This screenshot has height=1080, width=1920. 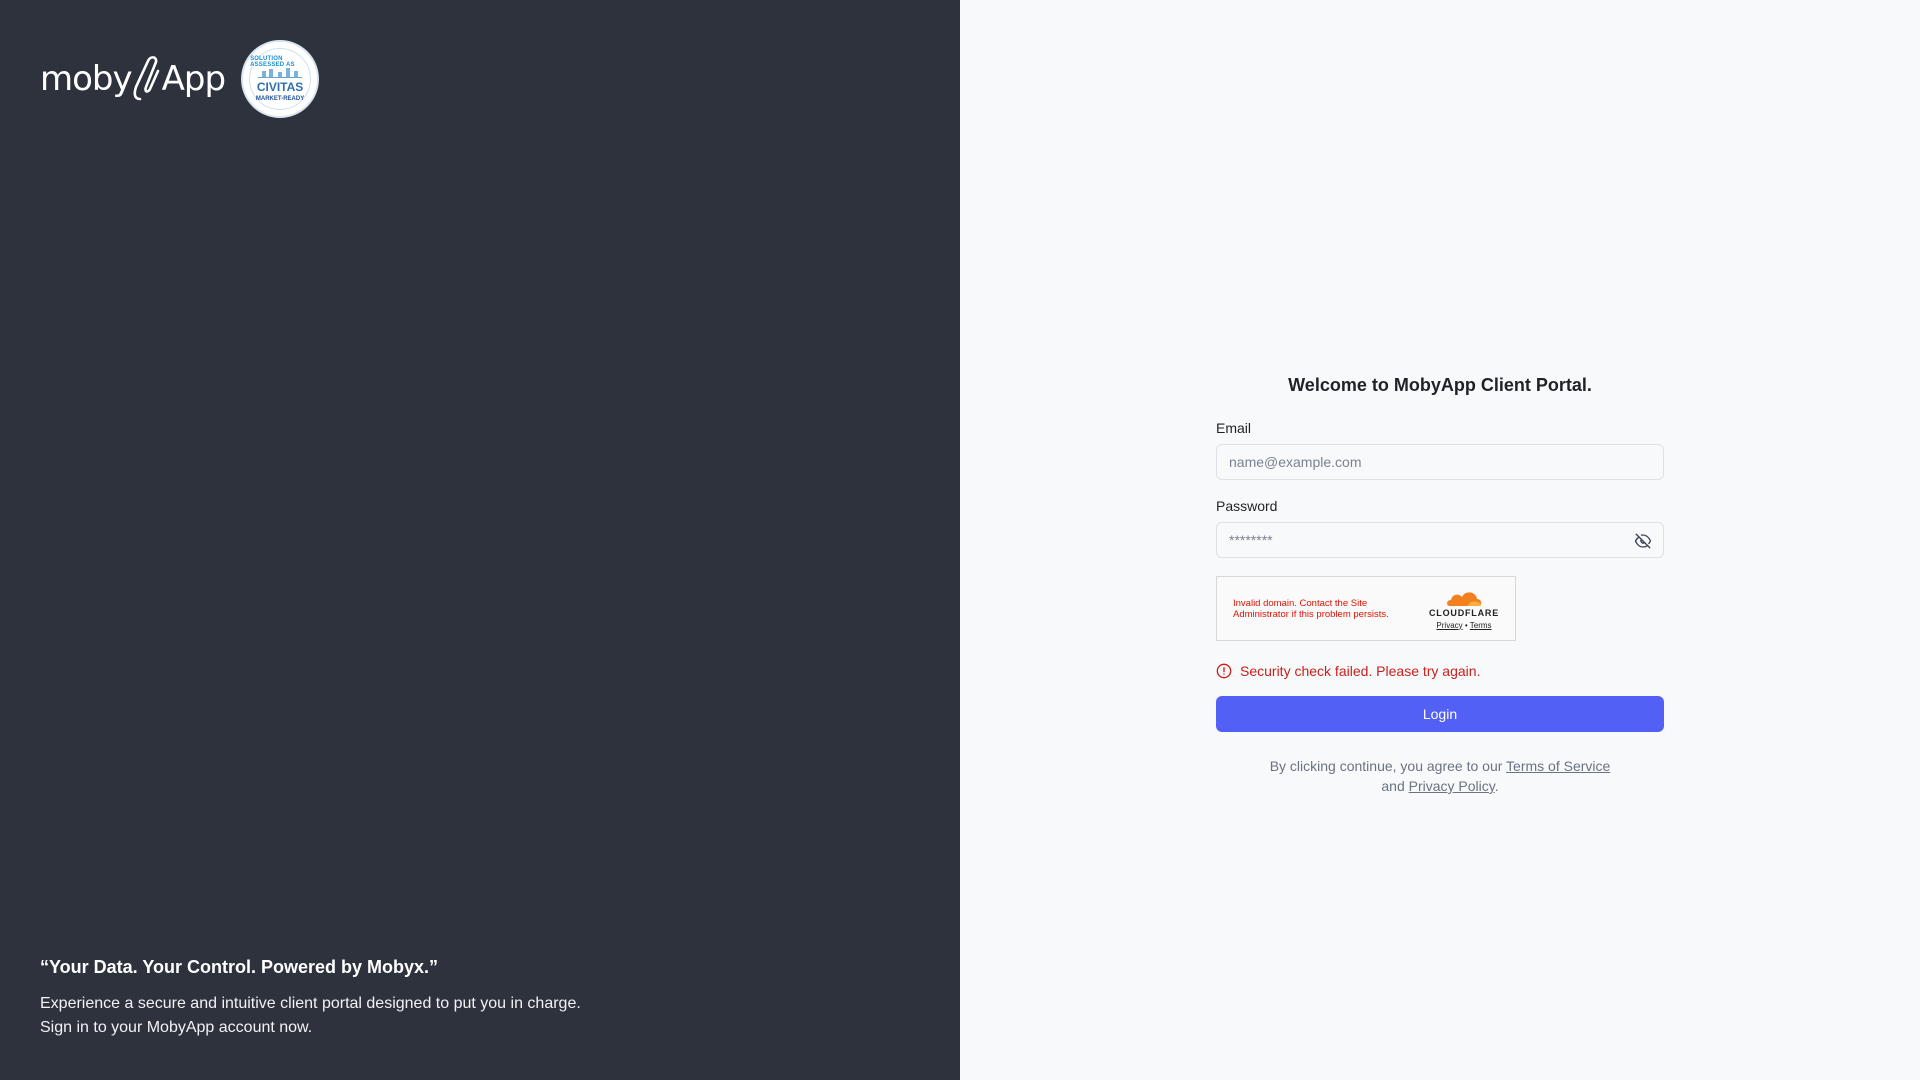 I want to click on badge-middle-text: CIVITAS, so click(x=280, y=87).